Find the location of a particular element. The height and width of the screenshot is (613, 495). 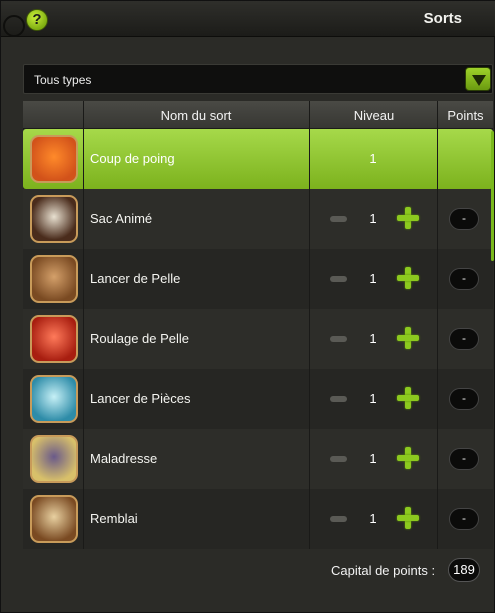

clumsy-icon is located at coordinates (54, 459).